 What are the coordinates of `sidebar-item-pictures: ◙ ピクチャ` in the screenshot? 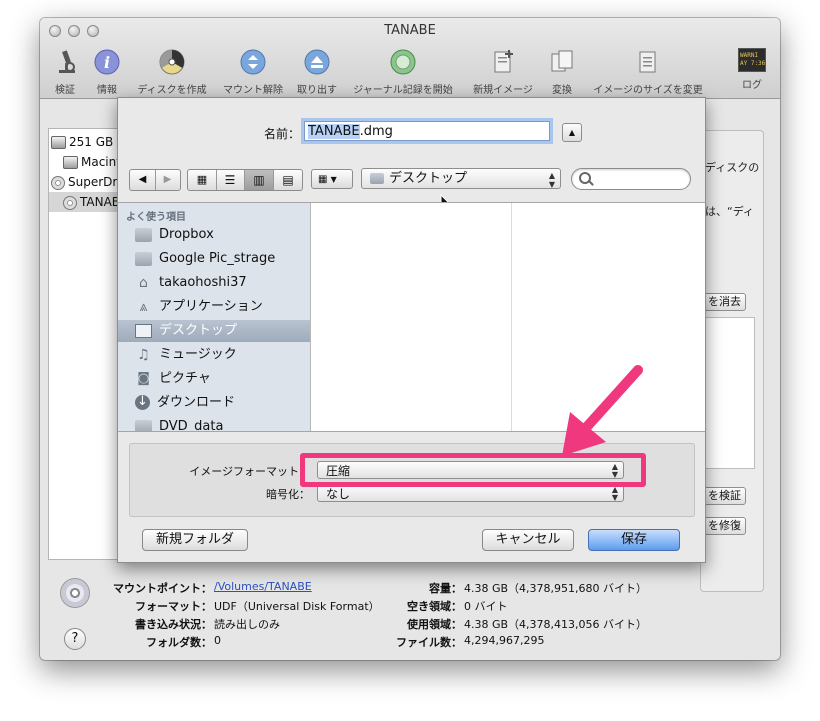 It's located at (214, 379).